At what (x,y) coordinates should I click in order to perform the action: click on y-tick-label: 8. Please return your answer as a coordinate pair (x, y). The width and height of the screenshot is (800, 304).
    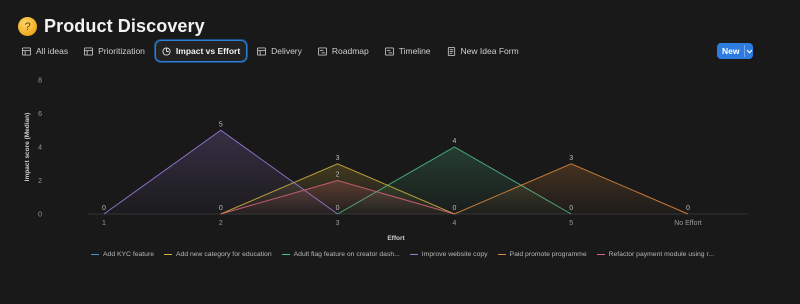
    Looking at the image, I should click on (40, 81).